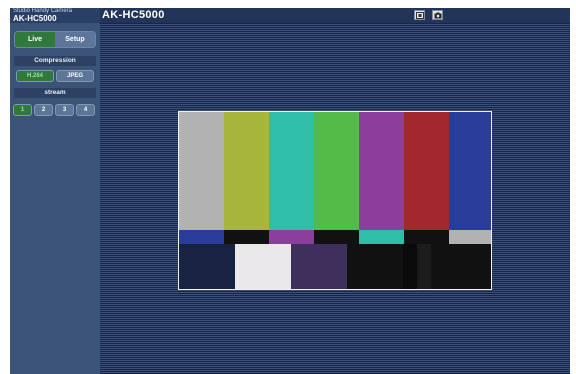  Describe the element at coordinates (64, 110) in the screenshot. I see `stream-3-button: 3` at that location.